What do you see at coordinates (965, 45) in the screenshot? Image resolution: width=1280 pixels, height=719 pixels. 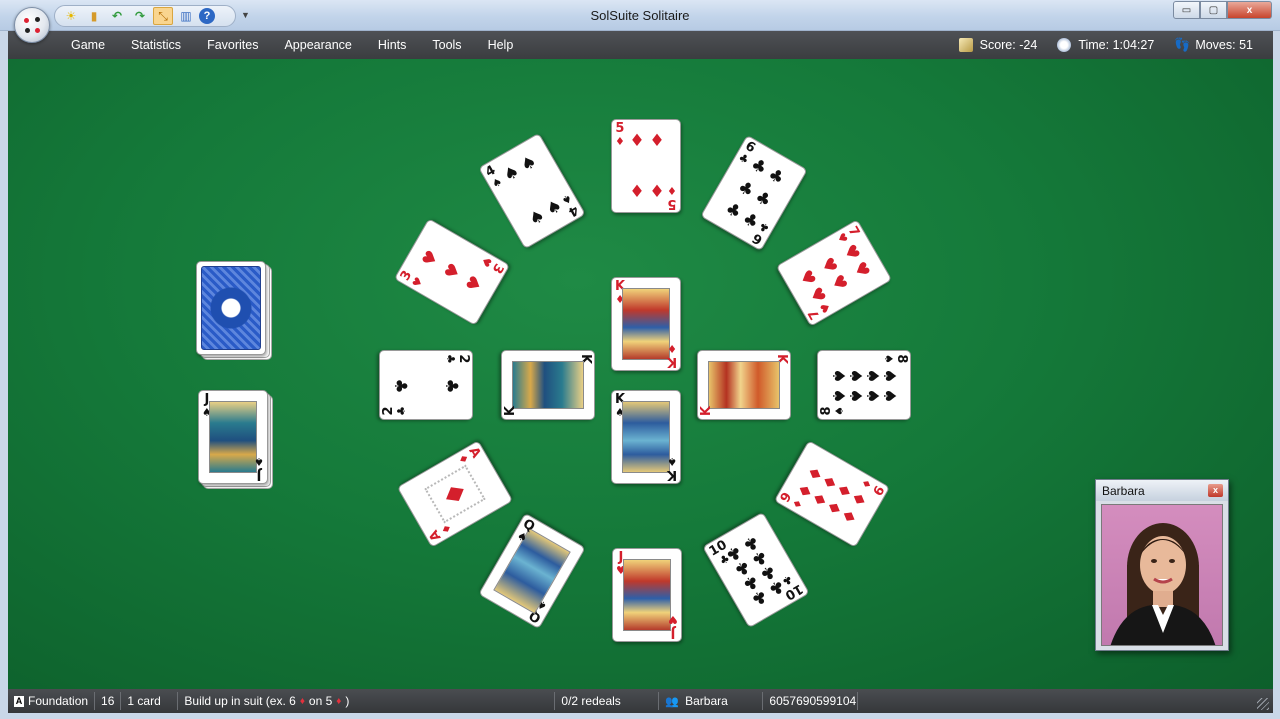 I see `score-icon` at bounding box center [965, 45].